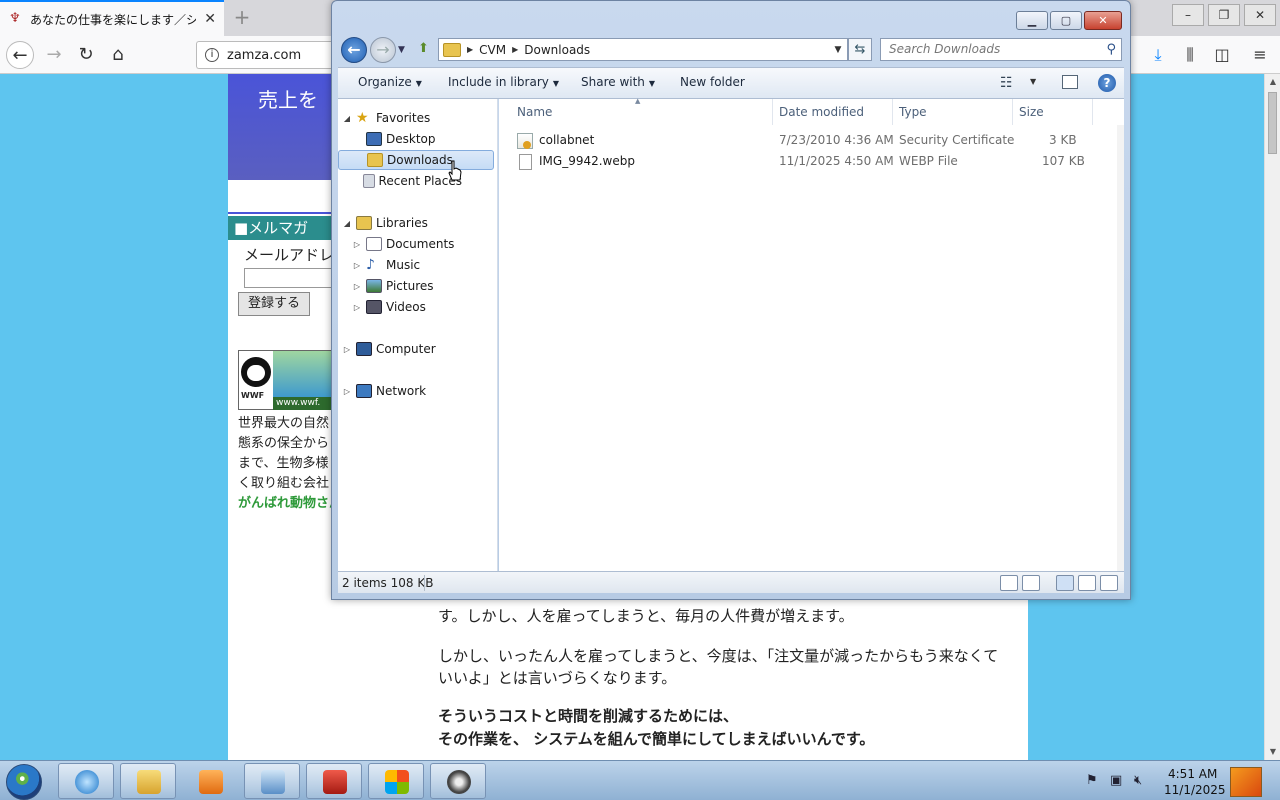 The image size is (1280, 800). What do you see at coordinates (1087, 583) in the screenshot?
I see `details-pane-icon` at bounding box center [1087, 583].